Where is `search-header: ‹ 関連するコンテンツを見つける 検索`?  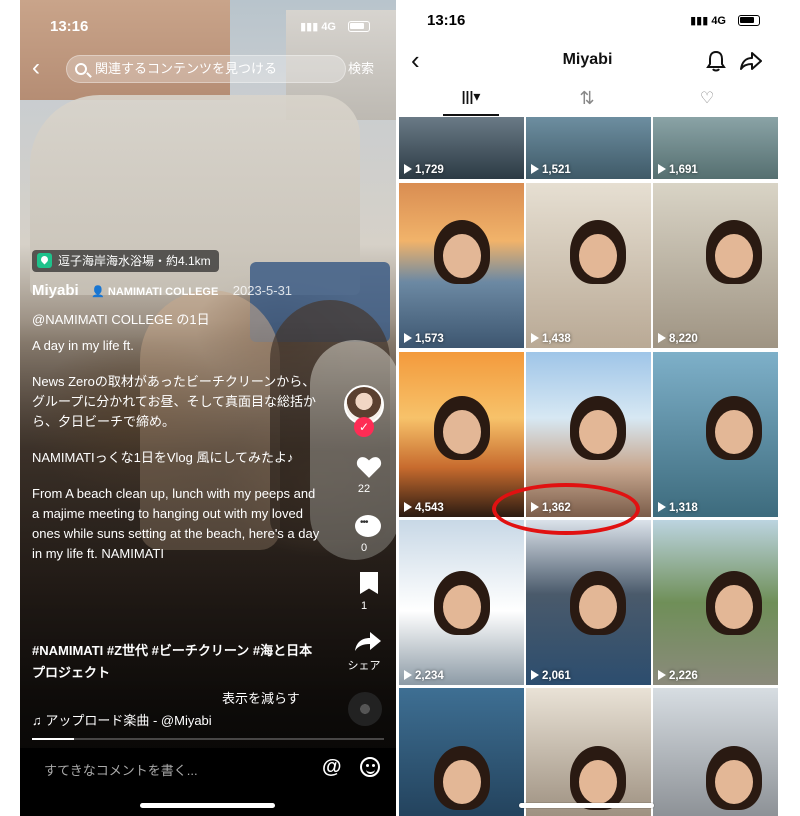
search-header: ‹ 関連するコンテンツを見つける 検索 is located at coordinates (208, 69).